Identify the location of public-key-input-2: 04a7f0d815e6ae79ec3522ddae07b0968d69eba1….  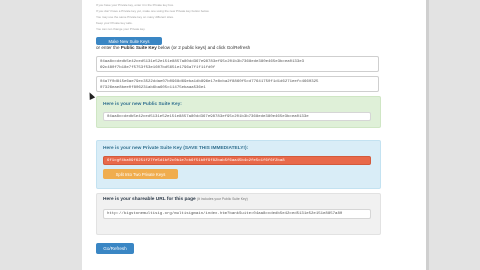
(237, 84).